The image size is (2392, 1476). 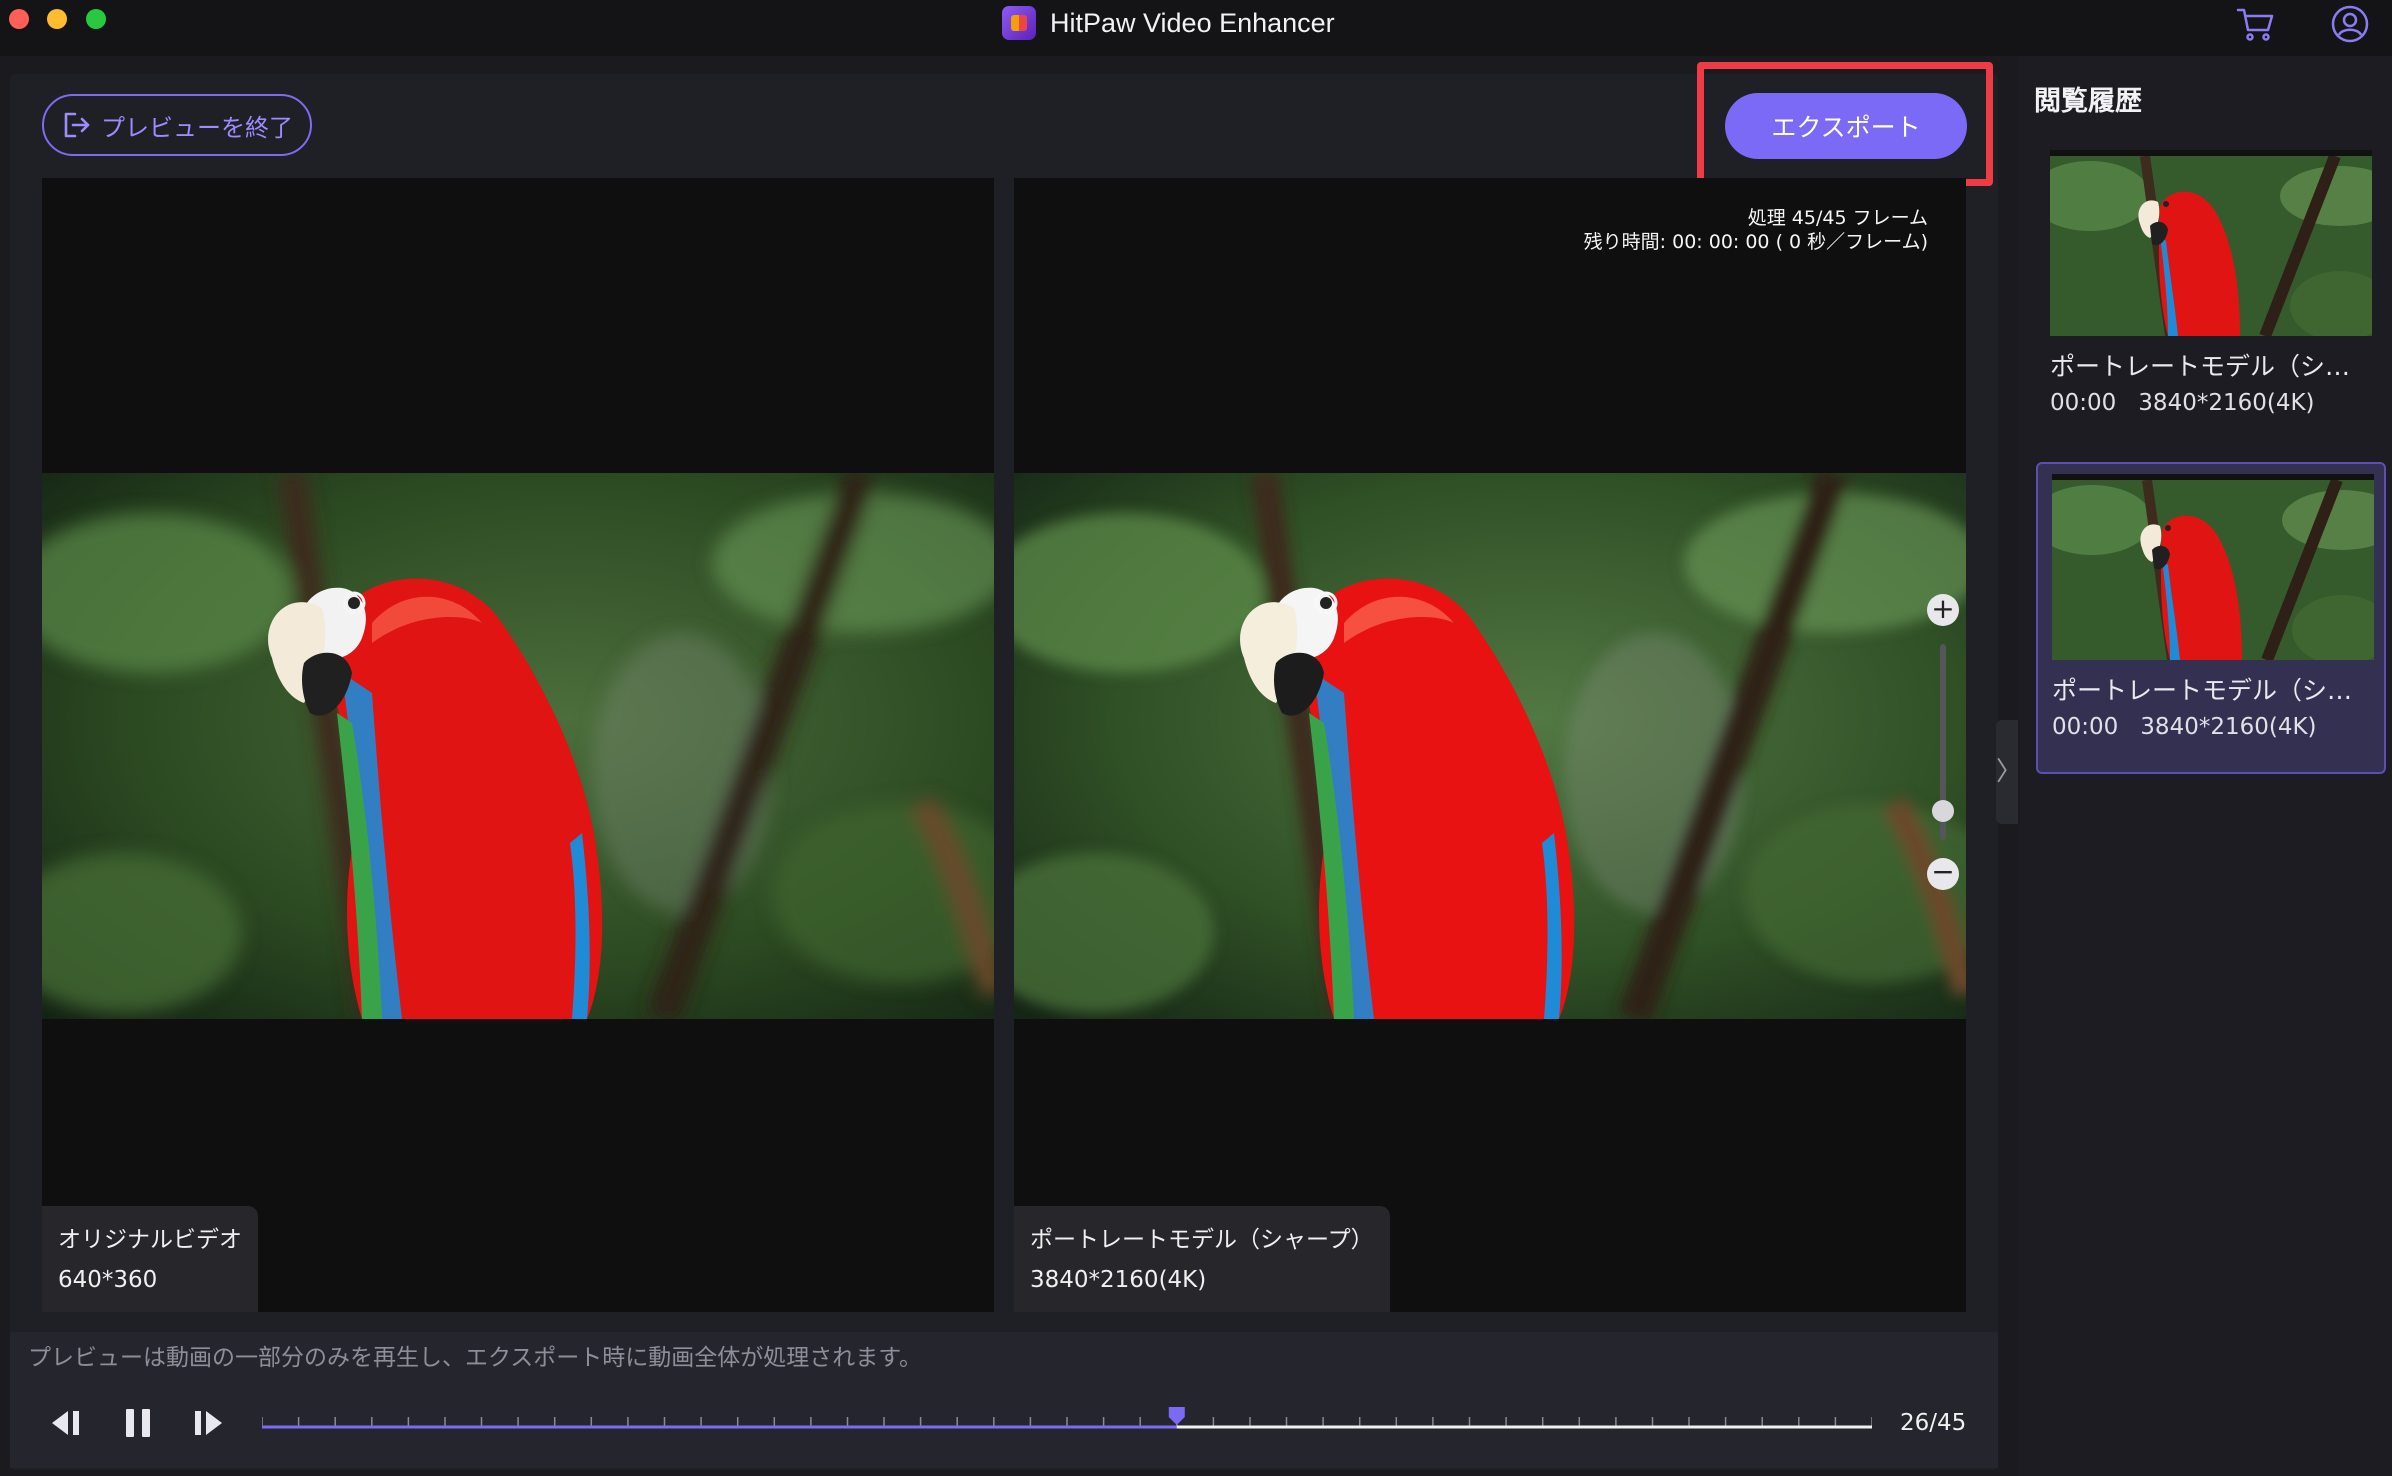 What do you see at coordinates (1943, 610) in the screenshot?
I see `zoom-in-button: +` at bounding box center [1943, 610].